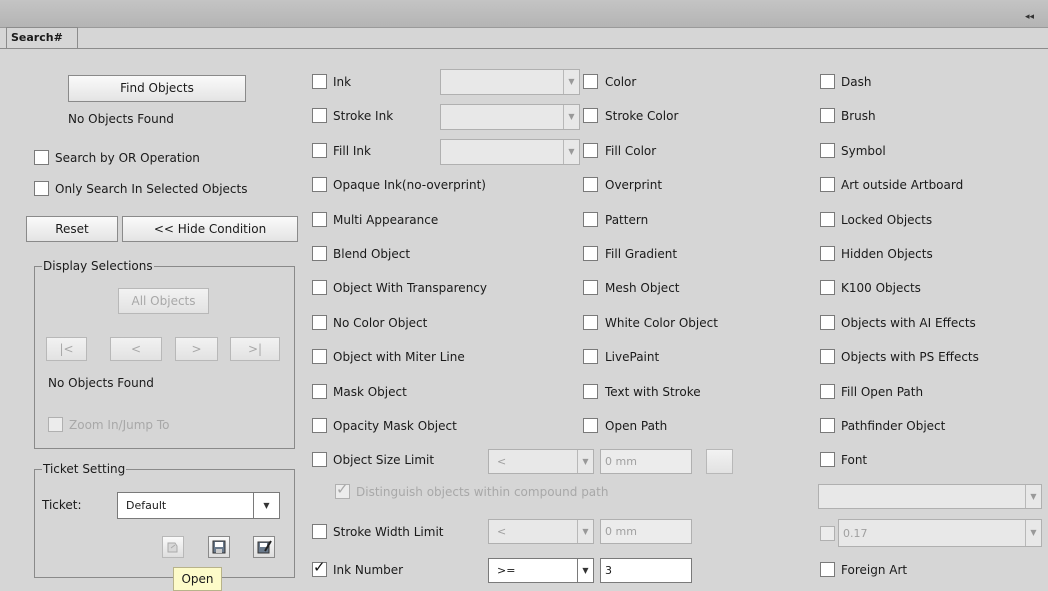 The width and height of the screenshot is (1048, 591). I want to click on tab-search: Search#, so click(42, 38).